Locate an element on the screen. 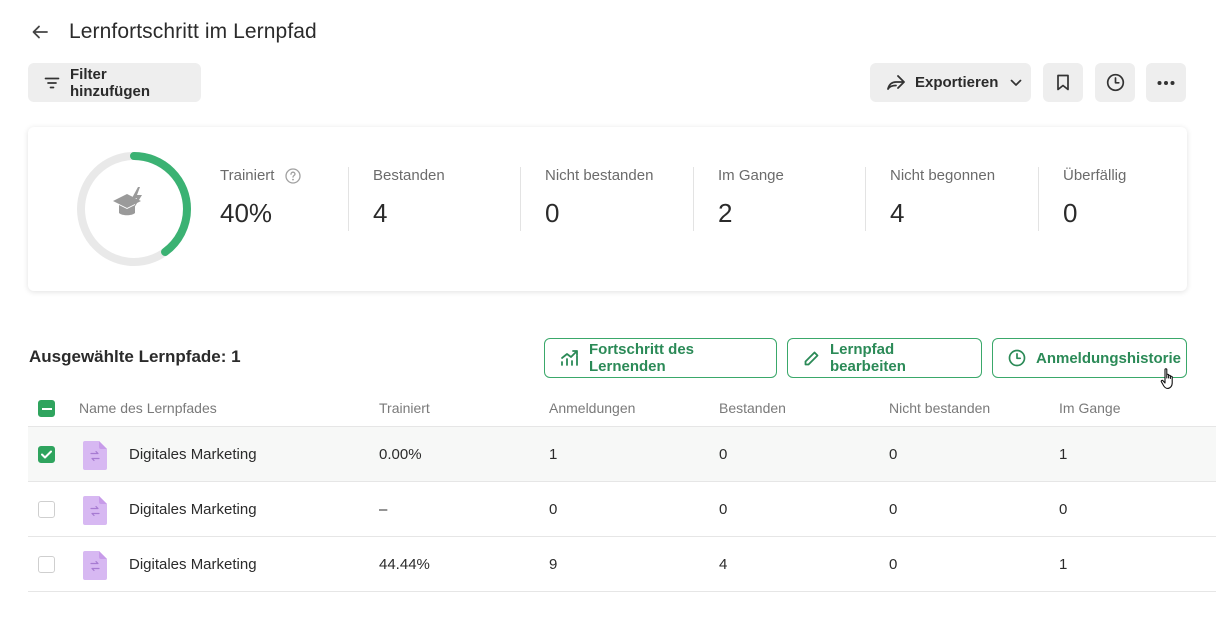 The image size is (1216, 637). minus-icon is located at coordinates (46, 408).